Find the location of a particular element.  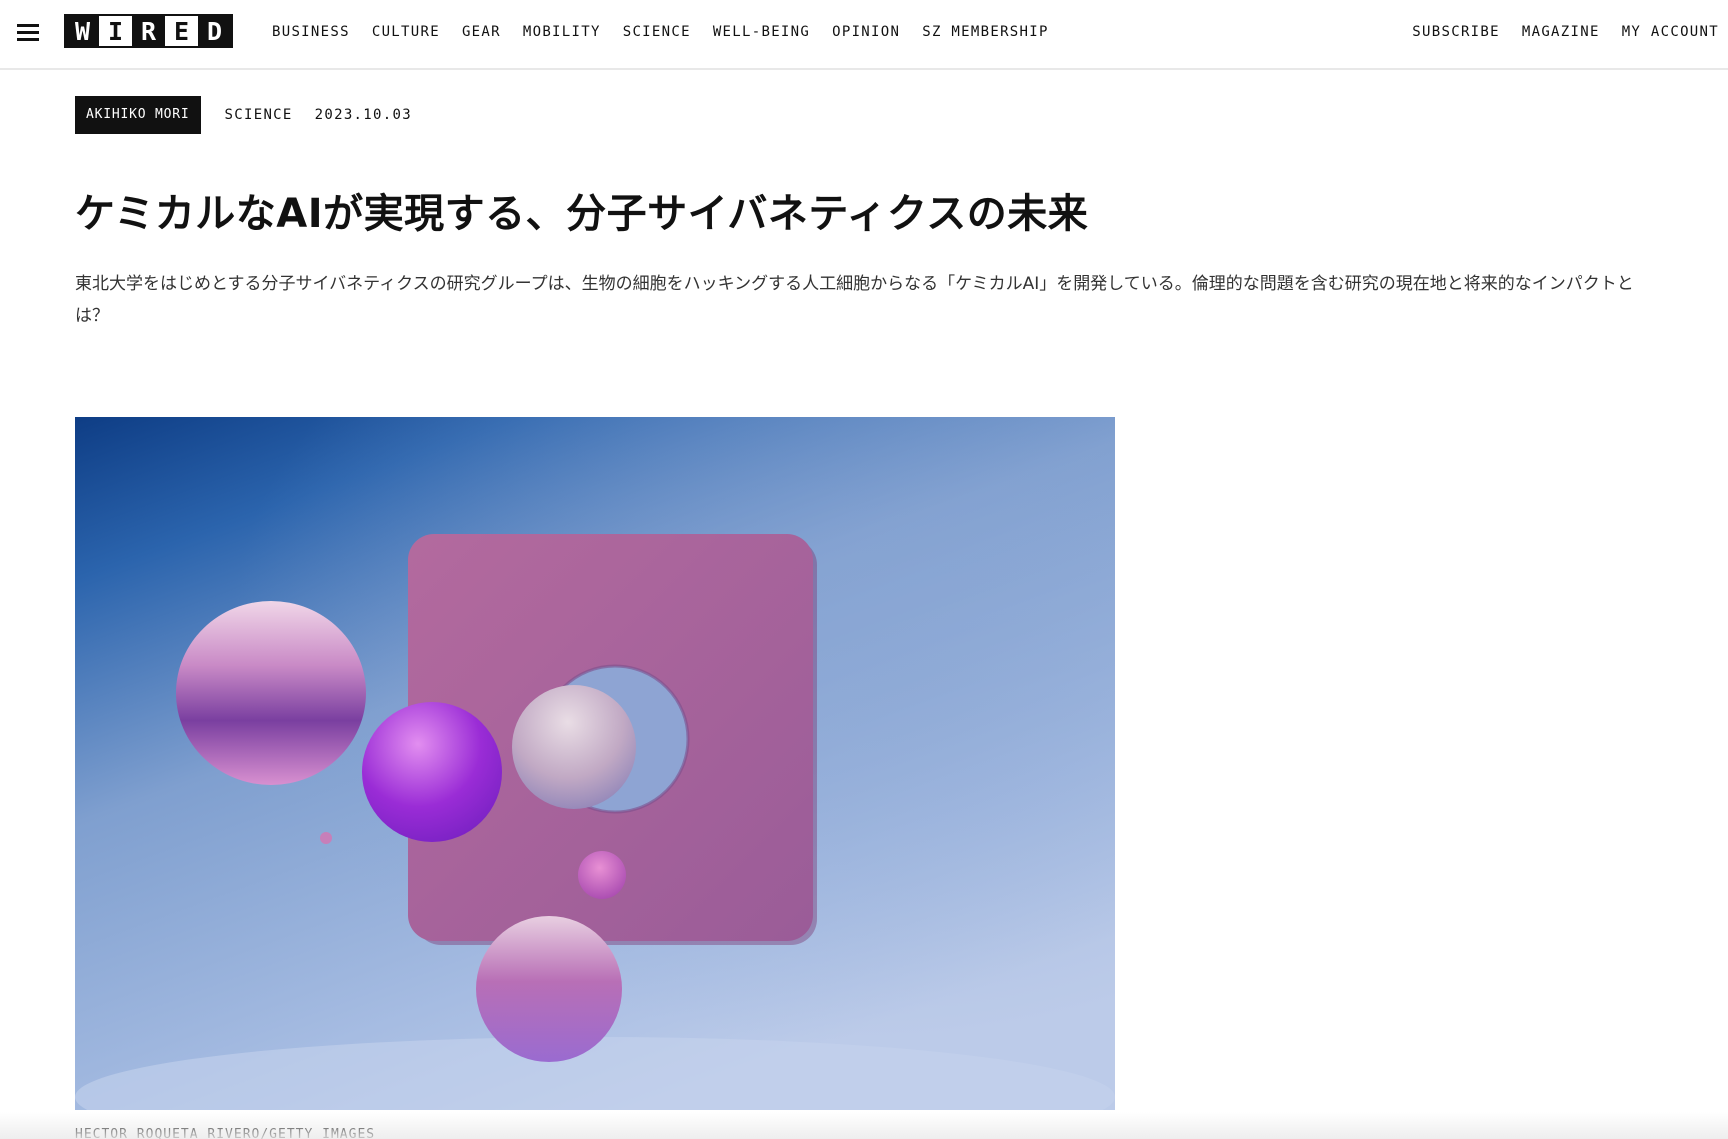

logo-letter: R is located at coordinates (148, 31).